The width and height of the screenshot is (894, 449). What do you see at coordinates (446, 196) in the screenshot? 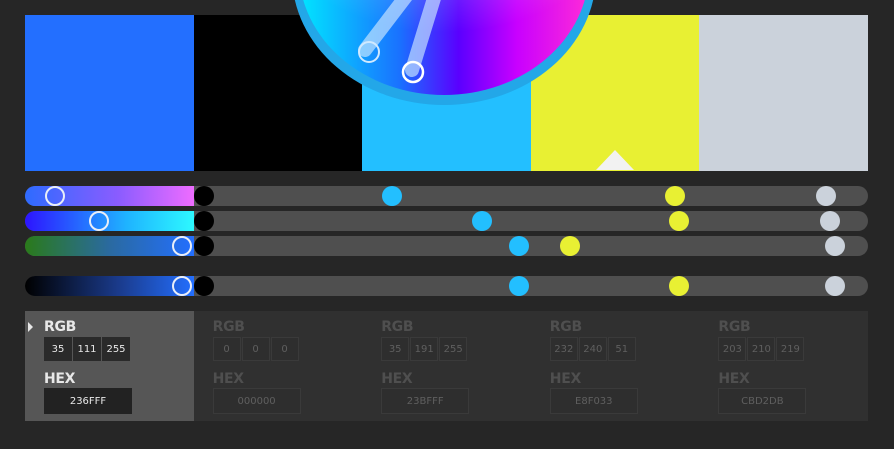
I see `hue-slider` at bounding box center [446, 196].